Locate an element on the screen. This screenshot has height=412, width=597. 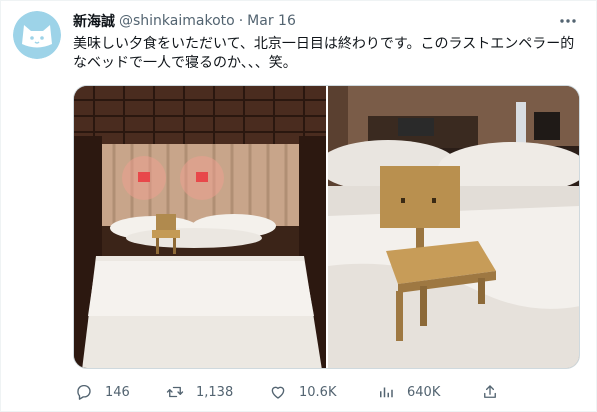
tweet-header: 新海誠 @shinkaimakoto · Mar 16 is located at coordinates (184, 21).